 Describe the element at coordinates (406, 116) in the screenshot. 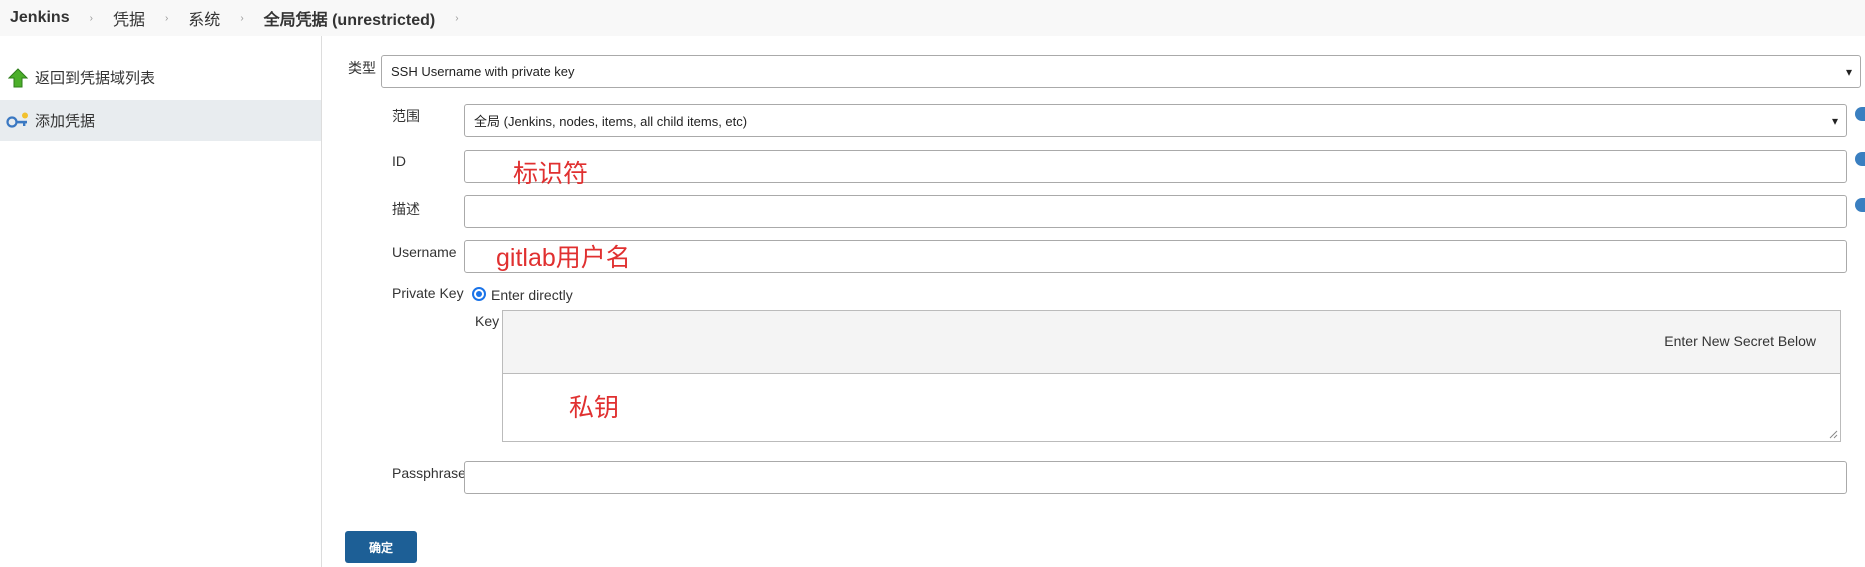

I see `scope-label: 范围` at that location.